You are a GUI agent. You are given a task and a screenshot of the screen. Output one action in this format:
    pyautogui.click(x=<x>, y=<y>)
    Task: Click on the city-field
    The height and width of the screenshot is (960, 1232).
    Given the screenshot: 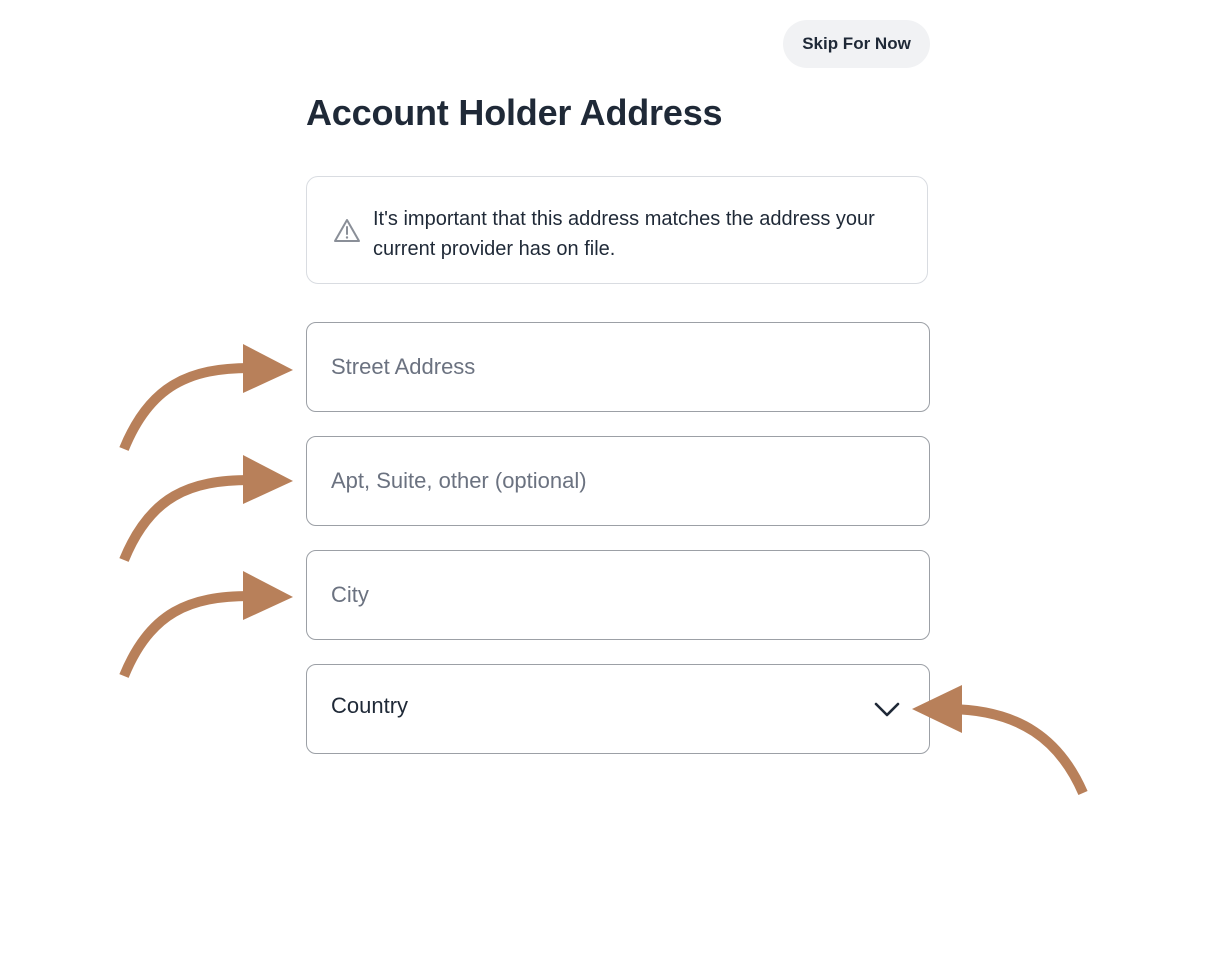 What is the action you would take?
    pyautogui.click(x=618, y=595)
    